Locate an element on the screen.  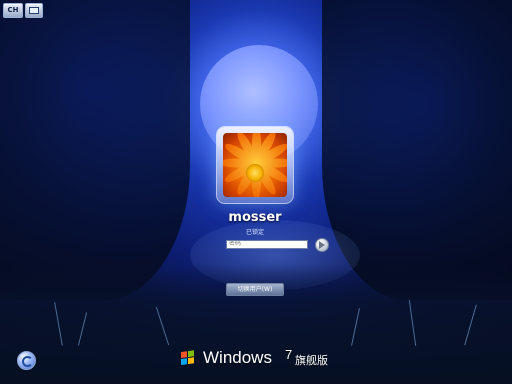
windows-logo-icon is located at coordinates (188, 358).